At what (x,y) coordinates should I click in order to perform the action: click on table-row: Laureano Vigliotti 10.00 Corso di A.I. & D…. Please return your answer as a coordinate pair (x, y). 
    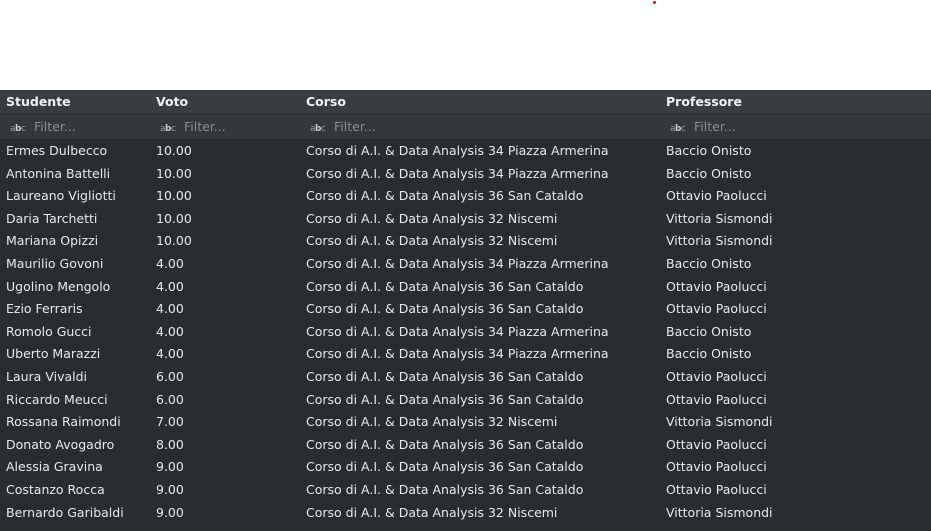
    Looking at the image, I should click on (465, 196).